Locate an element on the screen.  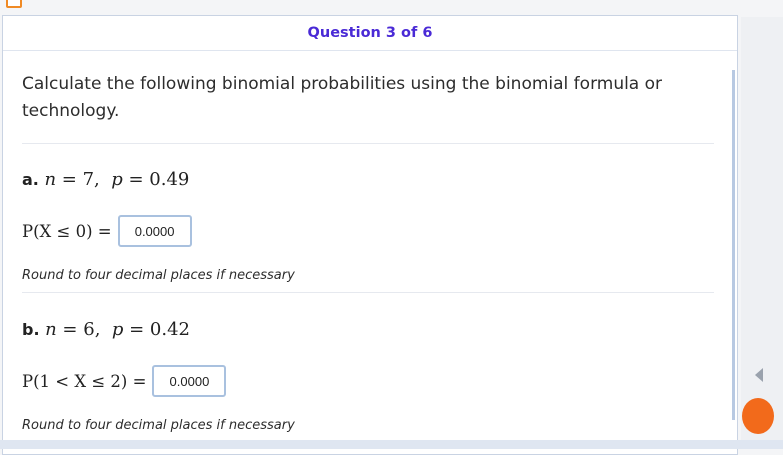
part-a-probability-row: P(X ≤ 0) = 0.0000 is located at coordinates (107, 231).